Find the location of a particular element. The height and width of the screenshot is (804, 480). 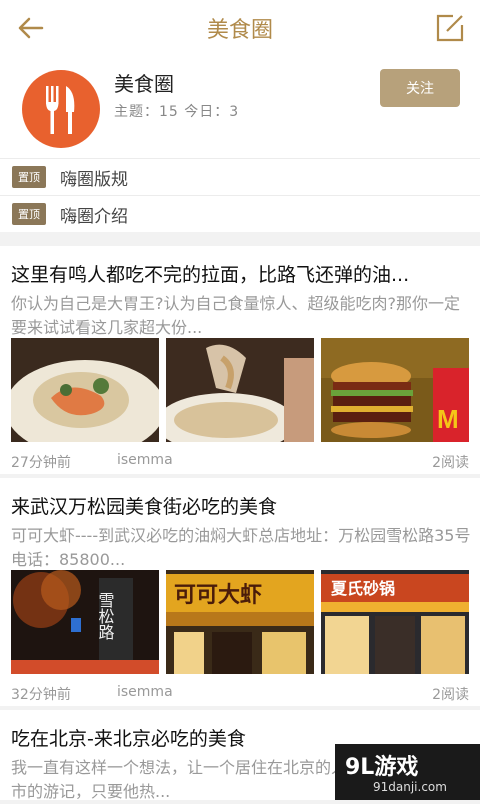

post-image-restaurant: 夏氏砂锅 is located at coordinates (395, 622).